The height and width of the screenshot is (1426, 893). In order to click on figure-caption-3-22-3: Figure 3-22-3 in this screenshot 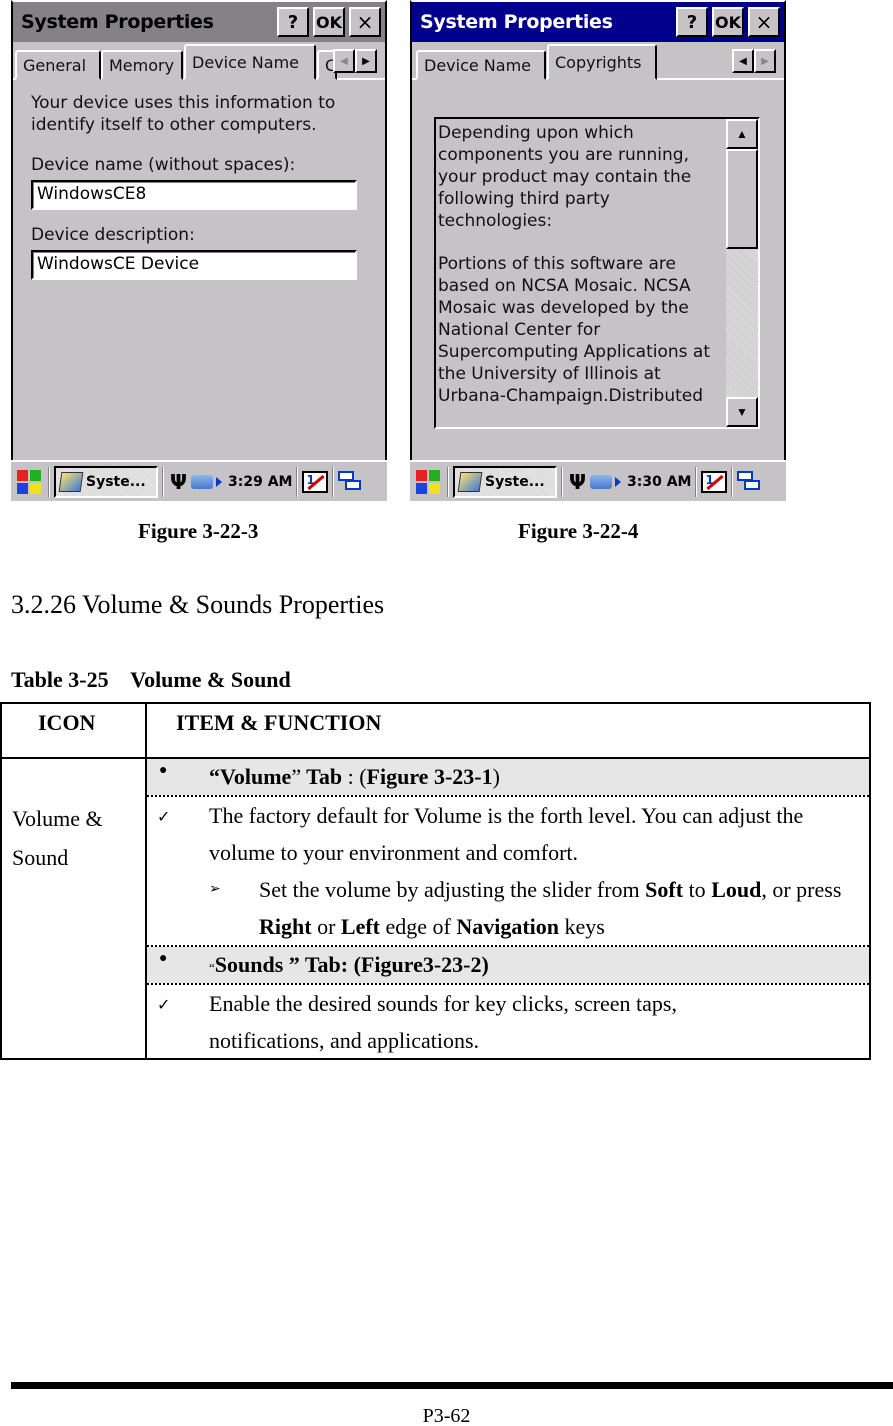, I will do `click(198, 531)`.